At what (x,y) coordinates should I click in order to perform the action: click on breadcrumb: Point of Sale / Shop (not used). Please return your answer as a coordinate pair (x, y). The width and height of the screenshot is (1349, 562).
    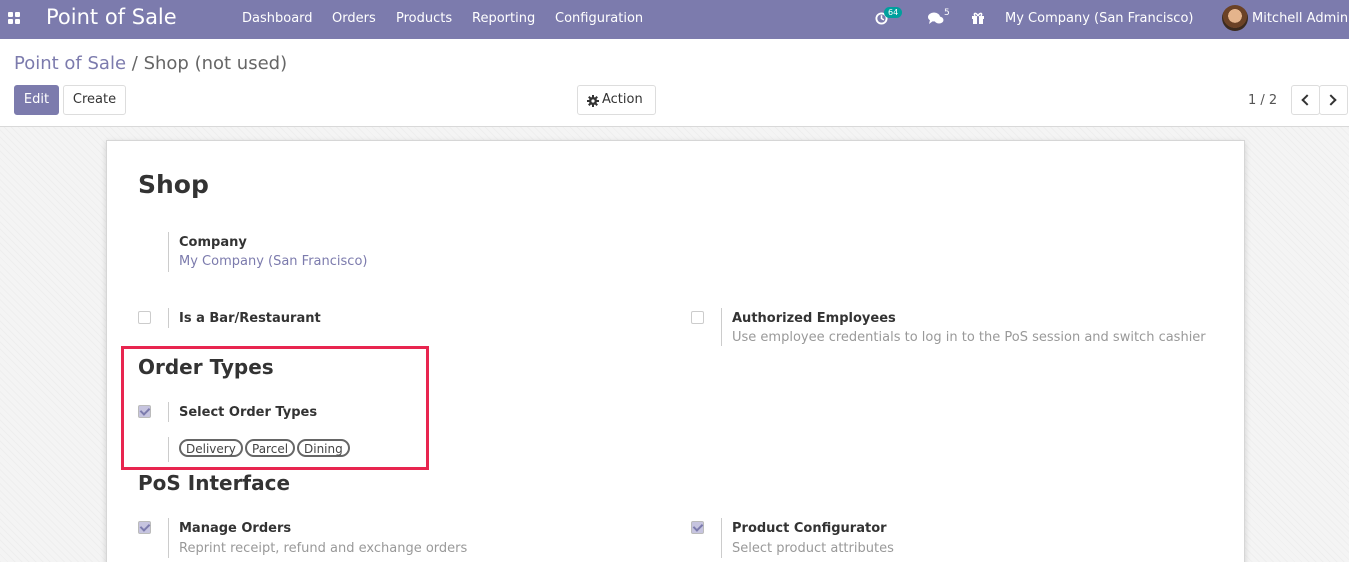
    Looking at the image, I should click on (150, 63).